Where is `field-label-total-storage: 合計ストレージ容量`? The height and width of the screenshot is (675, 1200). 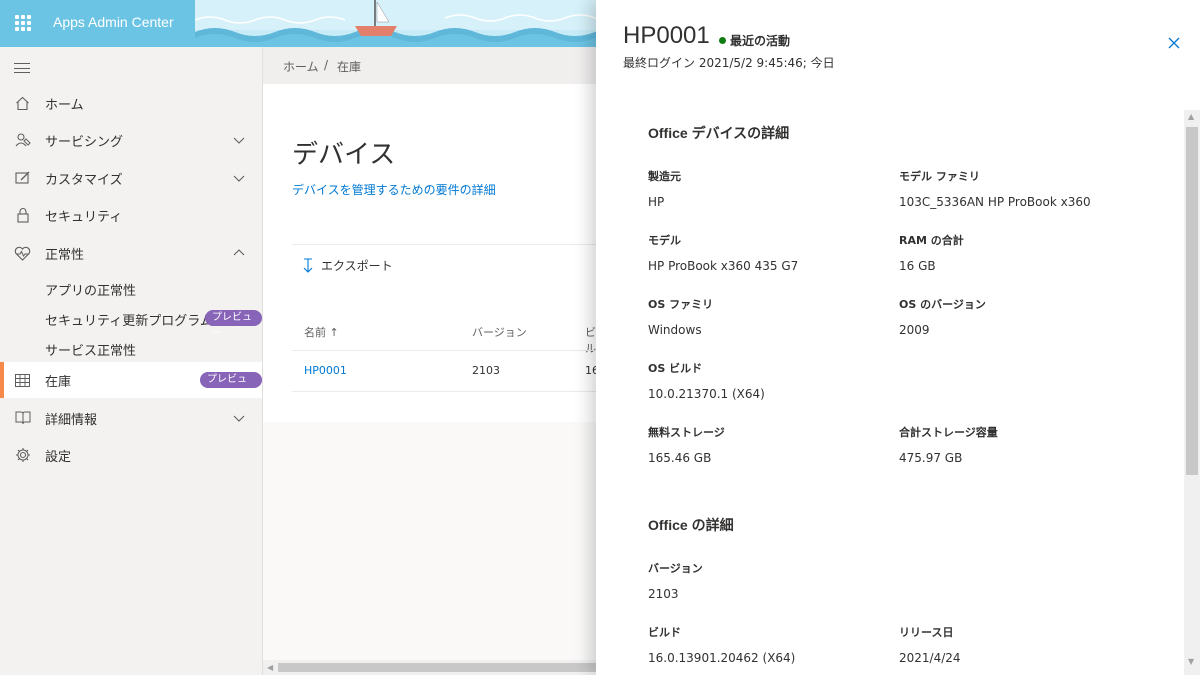
field-label-total-storage: 合計ストレージ容量 is located at coordinates (948, 432).